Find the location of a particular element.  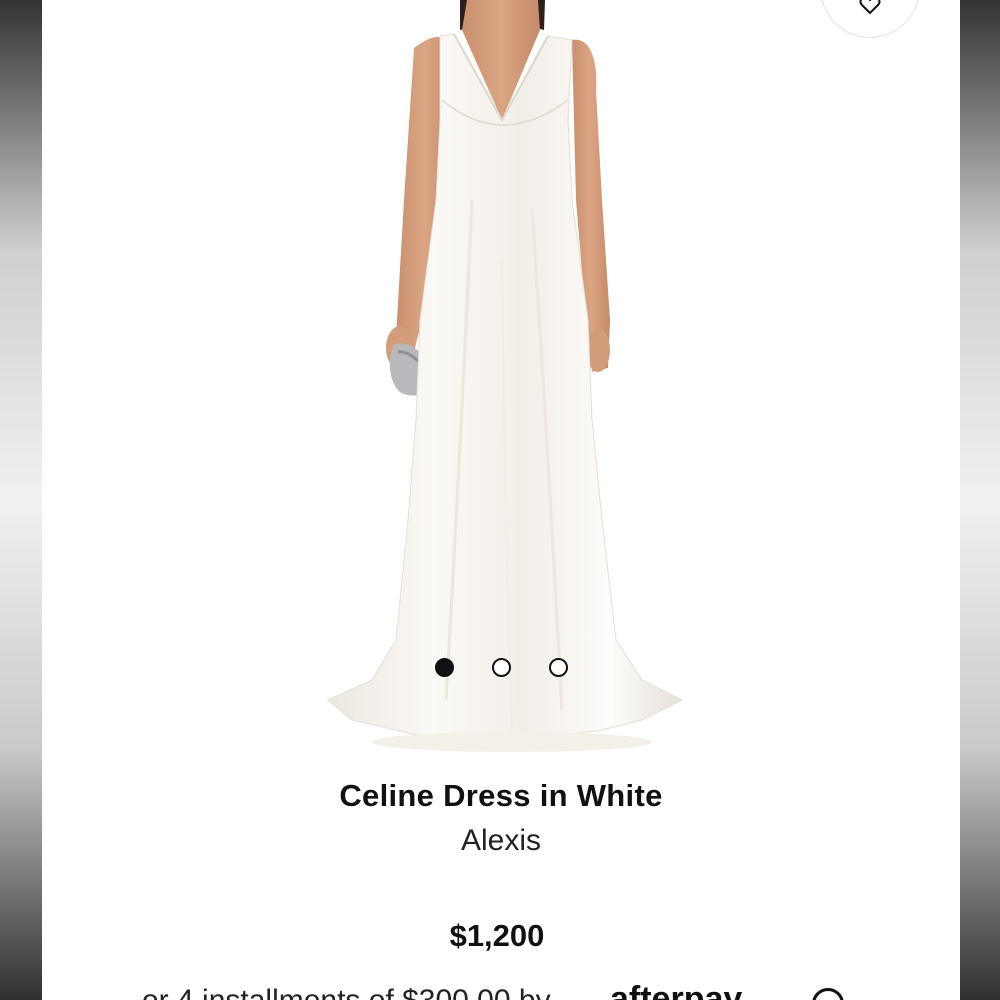

right-frame-edge is located at coordinates (980, 500).